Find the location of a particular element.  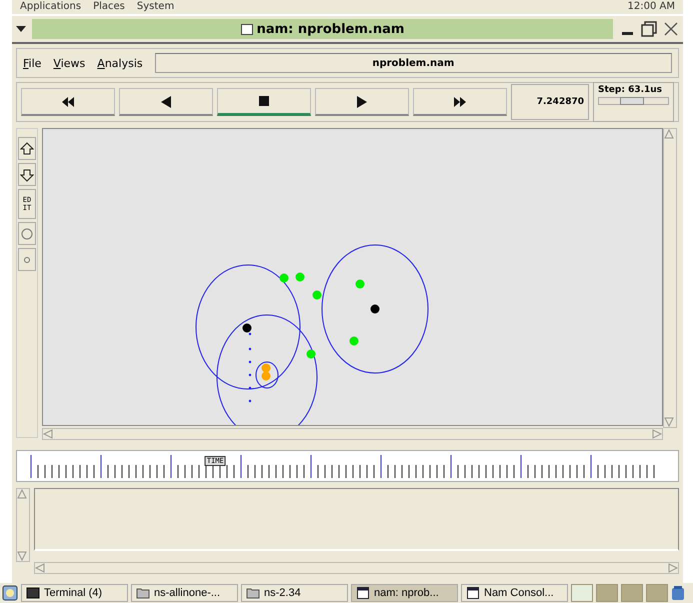

rewind-icon is located at coordinates (68, 102).